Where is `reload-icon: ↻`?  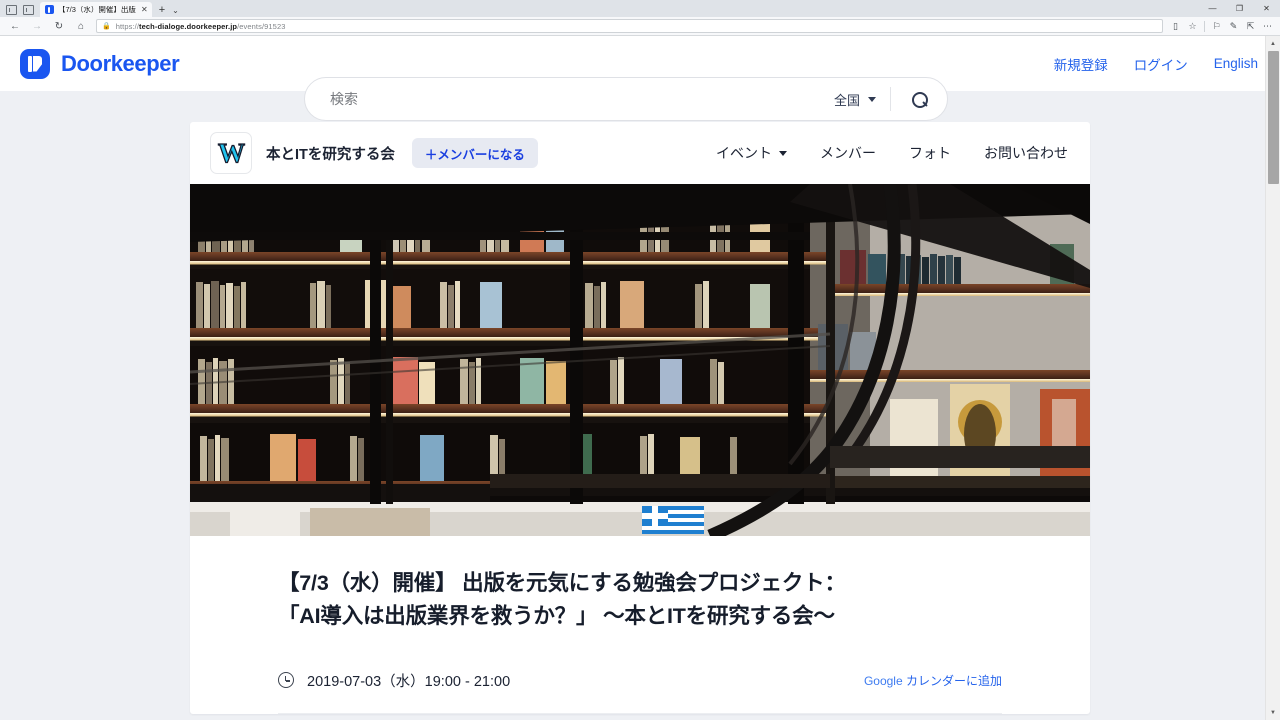 reload-icon: ↻ is located at coordinates (59, 26).